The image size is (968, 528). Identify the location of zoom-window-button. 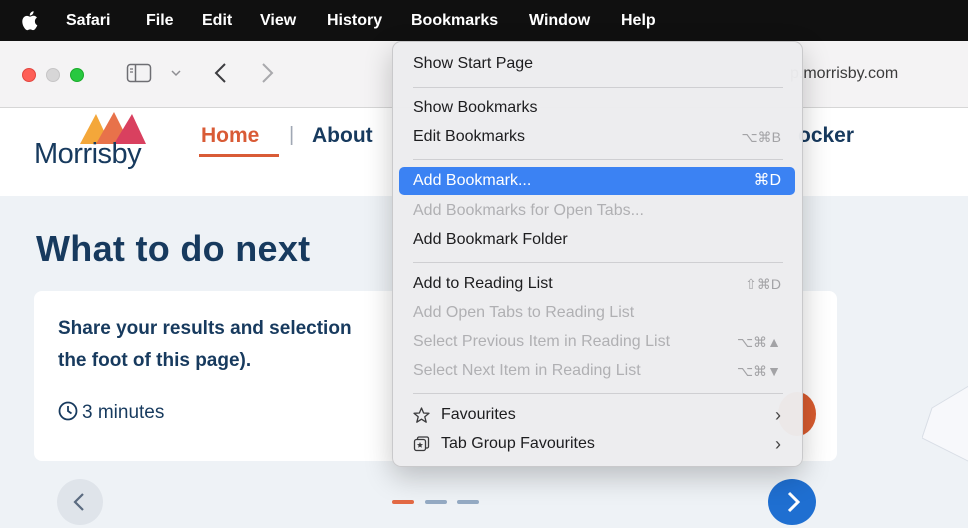
(77, 75).